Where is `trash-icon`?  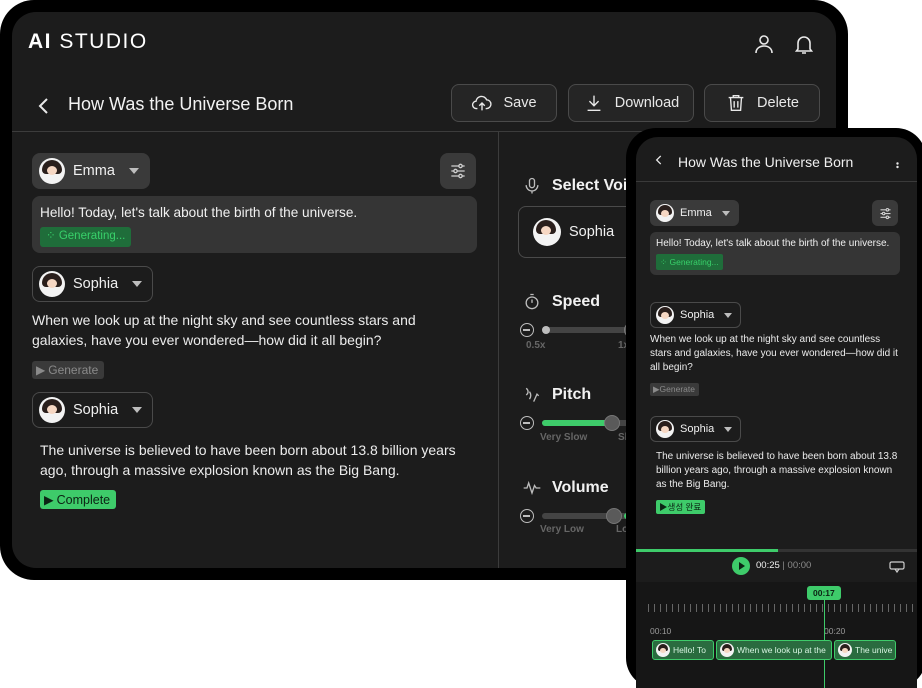
trash-icon is located at coordinates (736, 103).